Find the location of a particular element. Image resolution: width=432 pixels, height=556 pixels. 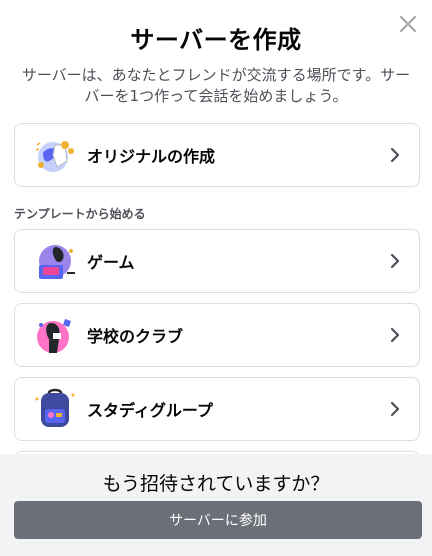

template-label-study-group: スタディグループ is located at coordinates (150, 410).